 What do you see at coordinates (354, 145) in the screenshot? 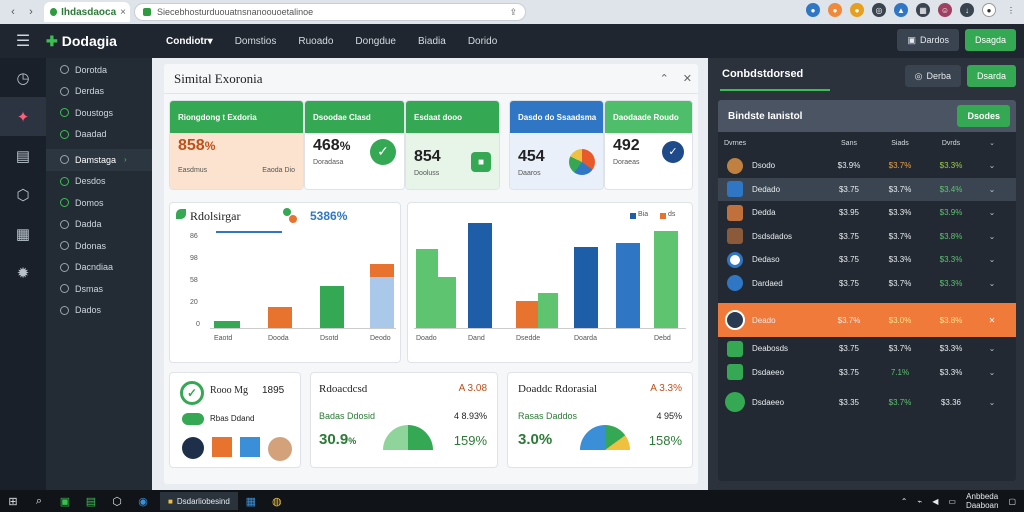
I see `kpi-card: Dsoodae Clasd 468% Doradasa ✓` at bounding box center [354, 145].